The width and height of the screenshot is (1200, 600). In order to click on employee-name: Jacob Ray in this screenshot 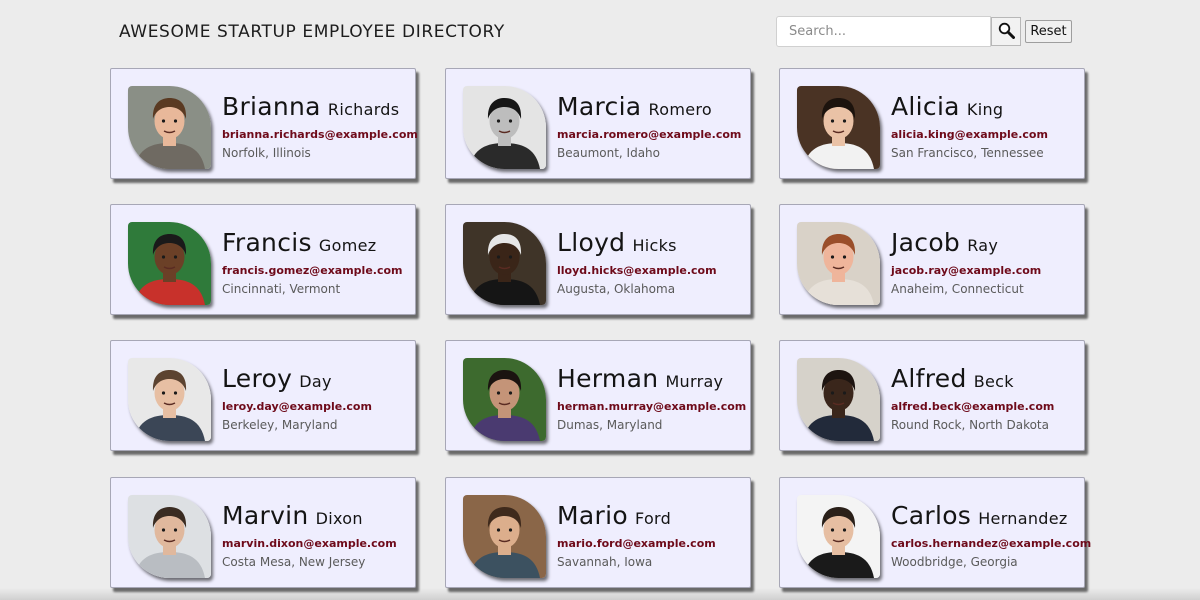, I will do `click(944, 244)`.